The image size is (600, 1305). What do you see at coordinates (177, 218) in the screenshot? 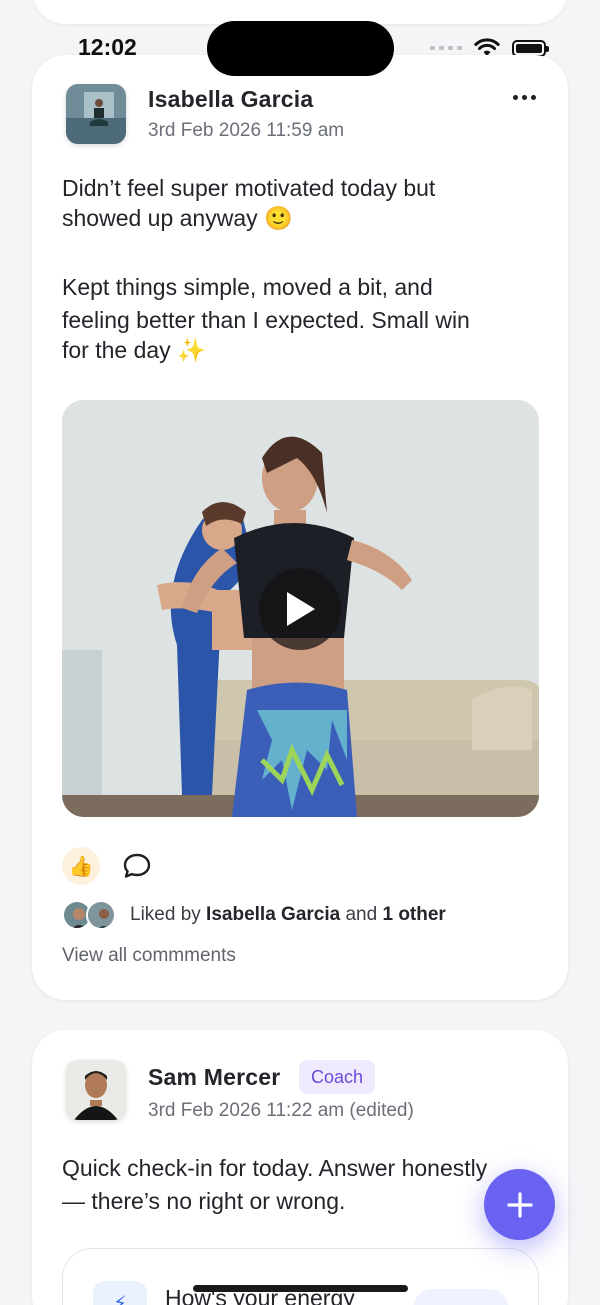
I see `post-text-line: showed up anyway 🙂` at bounding box center [177, 218].